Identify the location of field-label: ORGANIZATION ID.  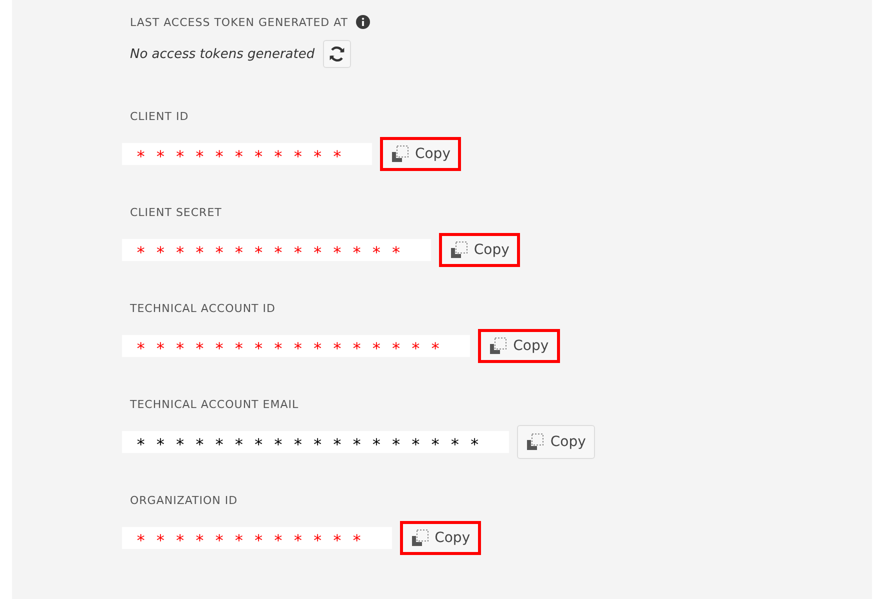
(184, 500).